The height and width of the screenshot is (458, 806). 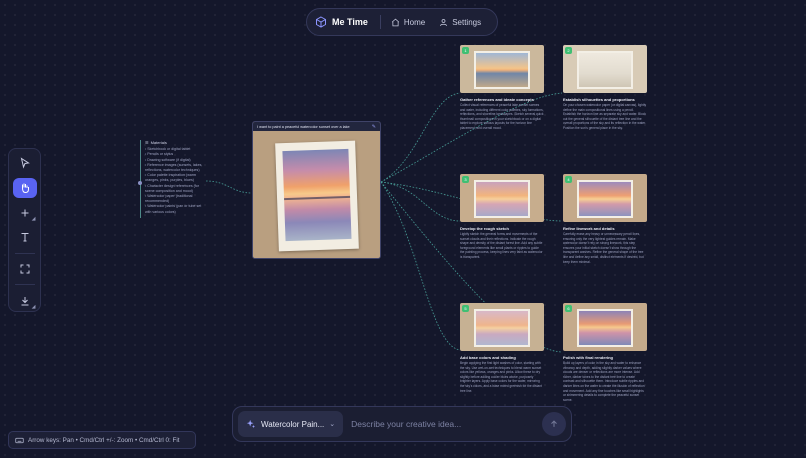 I want to click on plus-icon, so click(x=24, y=213).